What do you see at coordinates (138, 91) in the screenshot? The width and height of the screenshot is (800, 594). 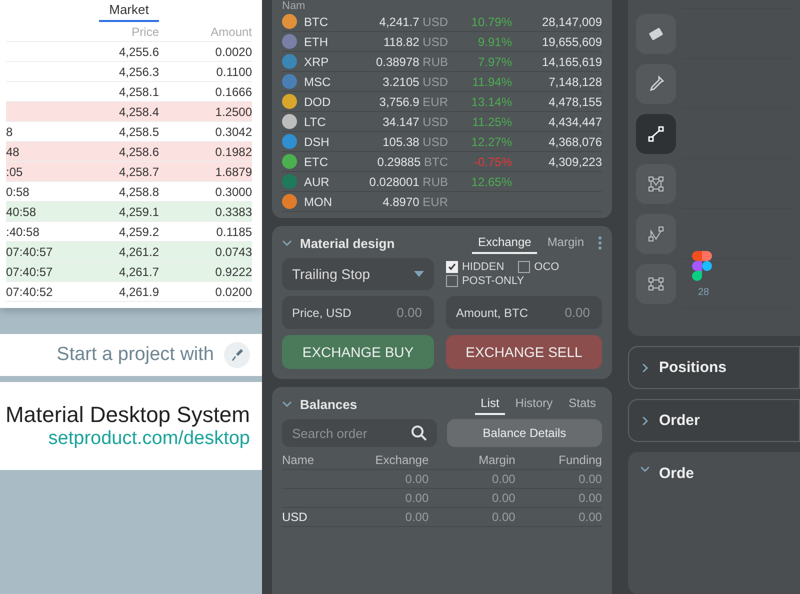 I see `price-cell-text: 4,258.1` at bounding box center [138, 91].